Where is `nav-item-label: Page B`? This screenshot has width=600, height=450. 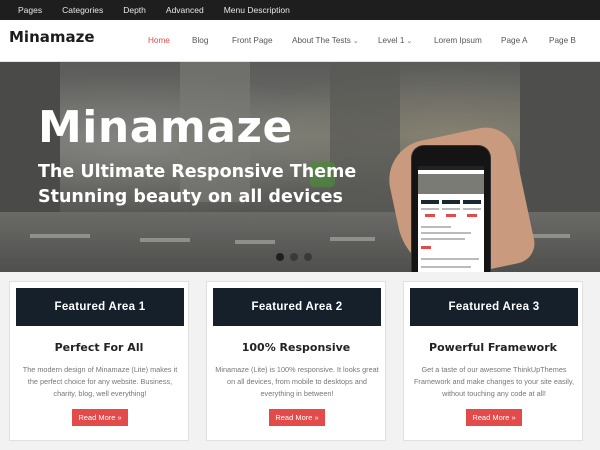
nav-item-label: Page B is located at coordinates (562, 40).